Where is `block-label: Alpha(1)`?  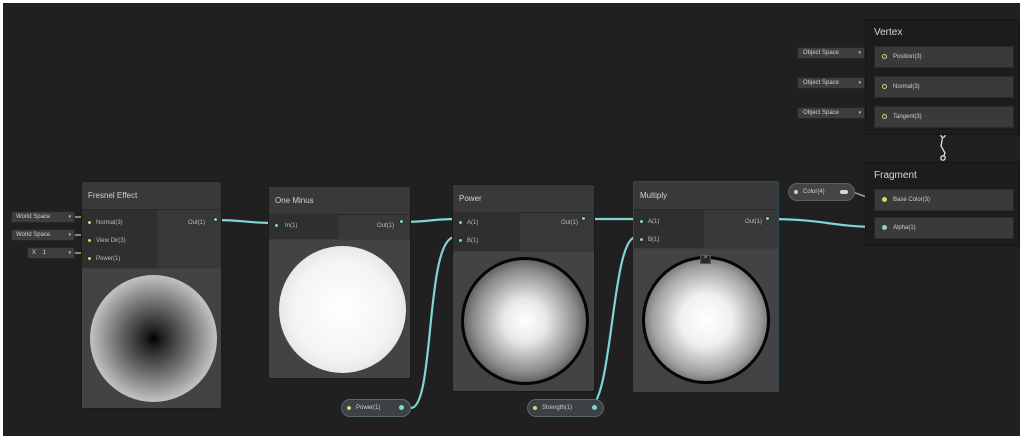
block-label: Alpha(1) is located at coordinates (904, 228).